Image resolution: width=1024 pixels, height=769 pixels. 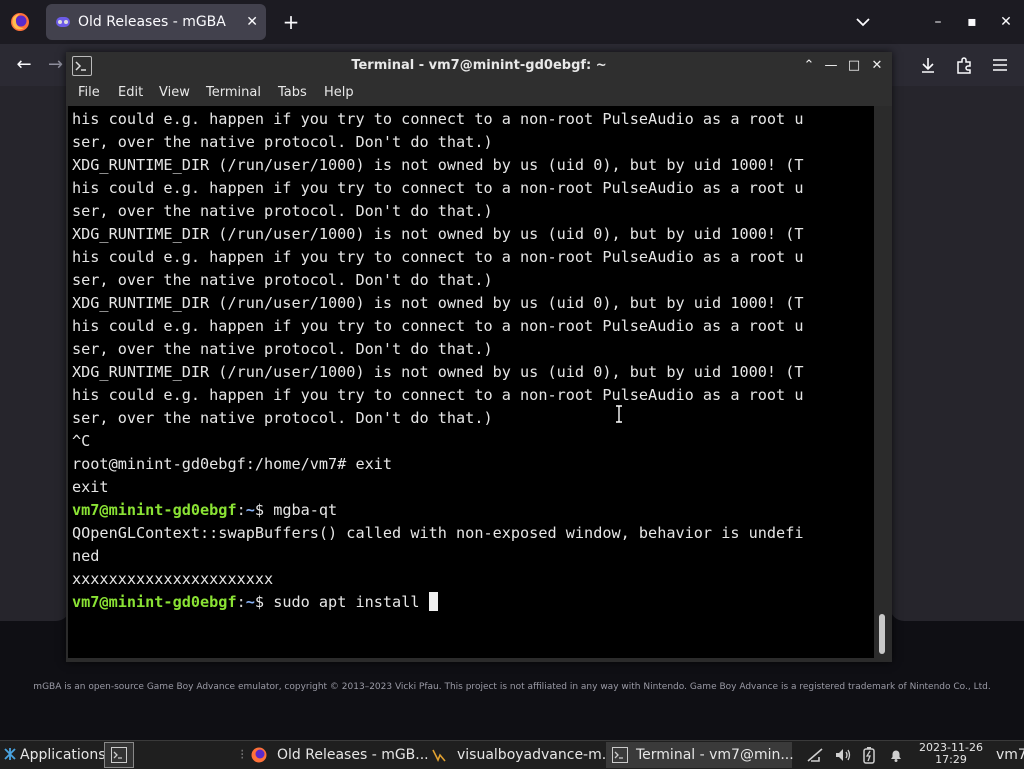 What do you see at coordinates (296, 510) in the screenshot?
I see `prompt-command: $ mgba-qt` at bounding box center [296, 510].